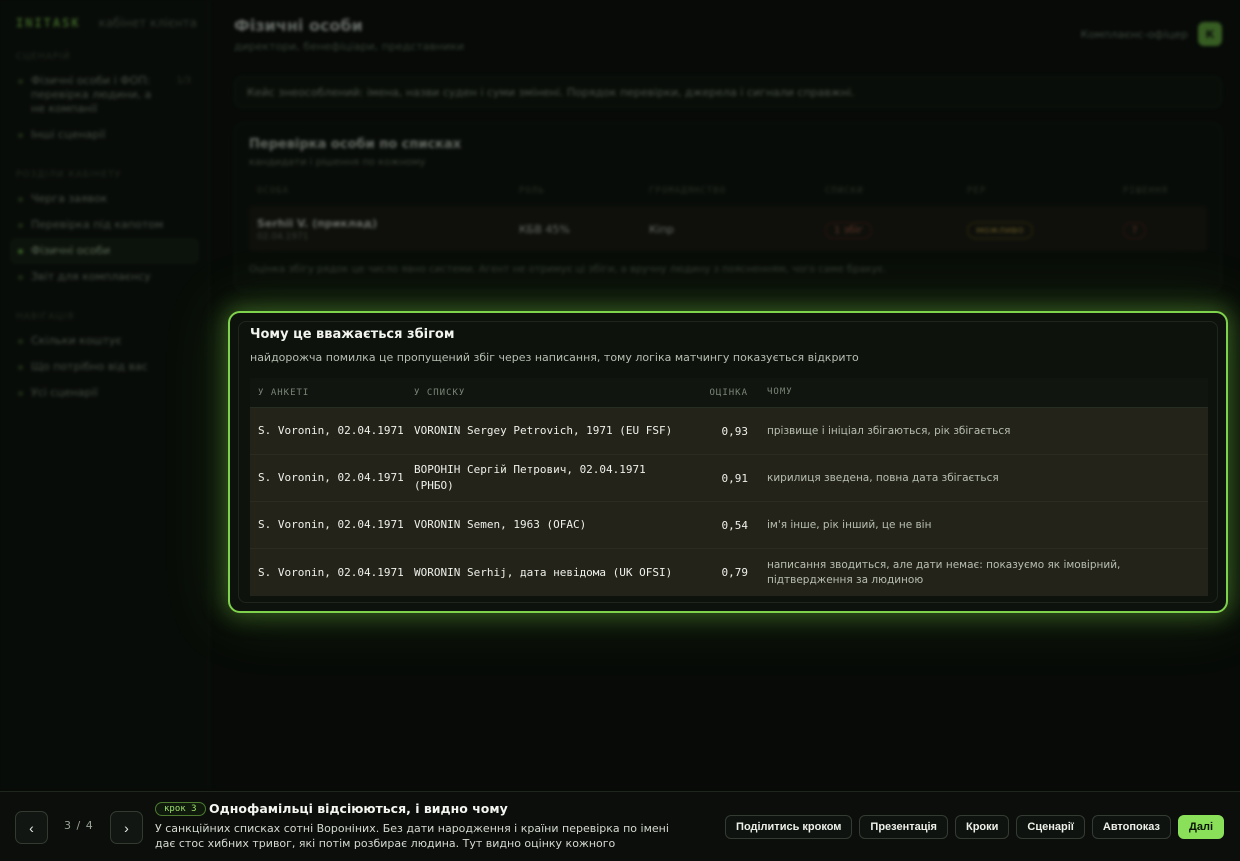  Describe the element at coordinates (982, 827) in the screenshot. I see `steps-button: Кроки` at that location.